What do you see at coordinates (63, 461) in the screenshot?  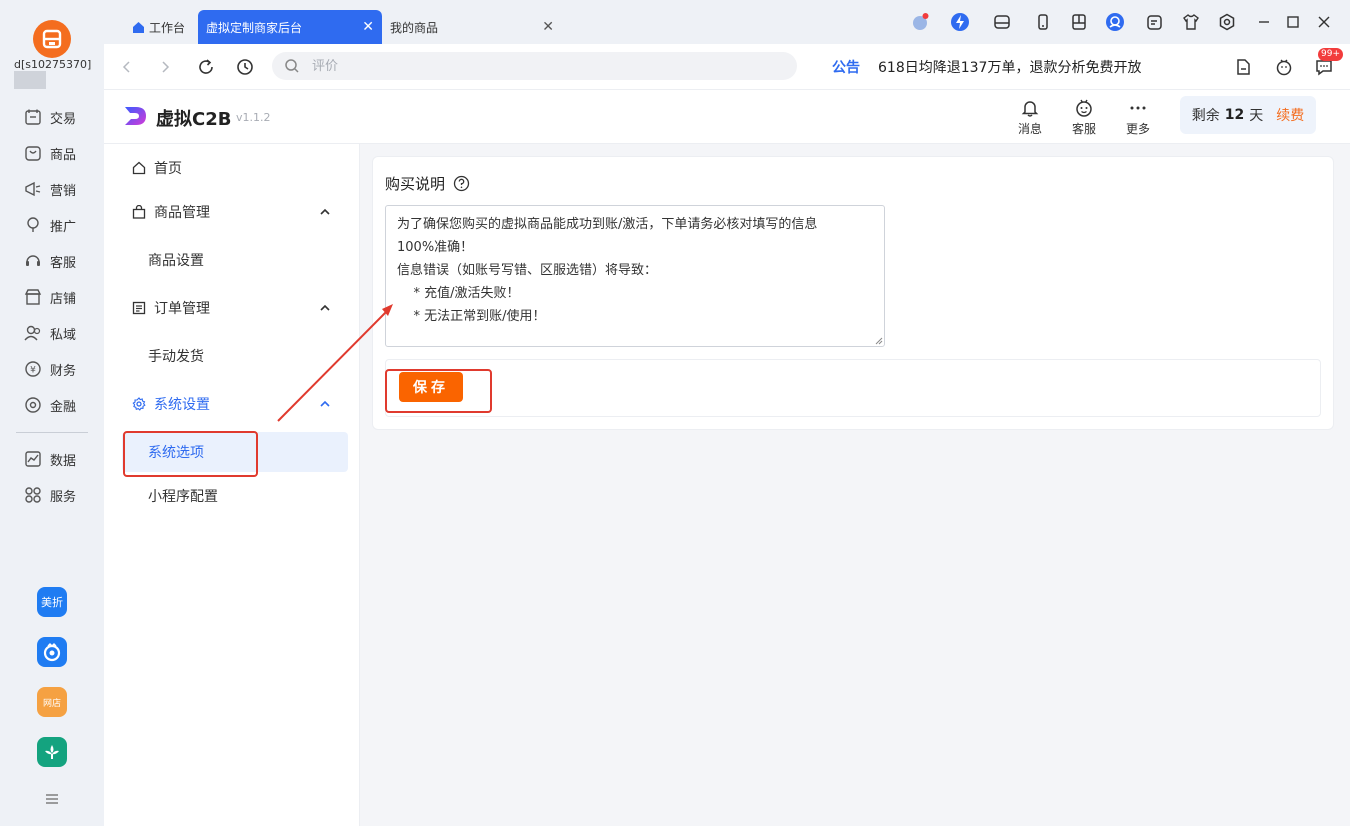 I see `rail-item-label: 数据` at bounding box center [63, 461].